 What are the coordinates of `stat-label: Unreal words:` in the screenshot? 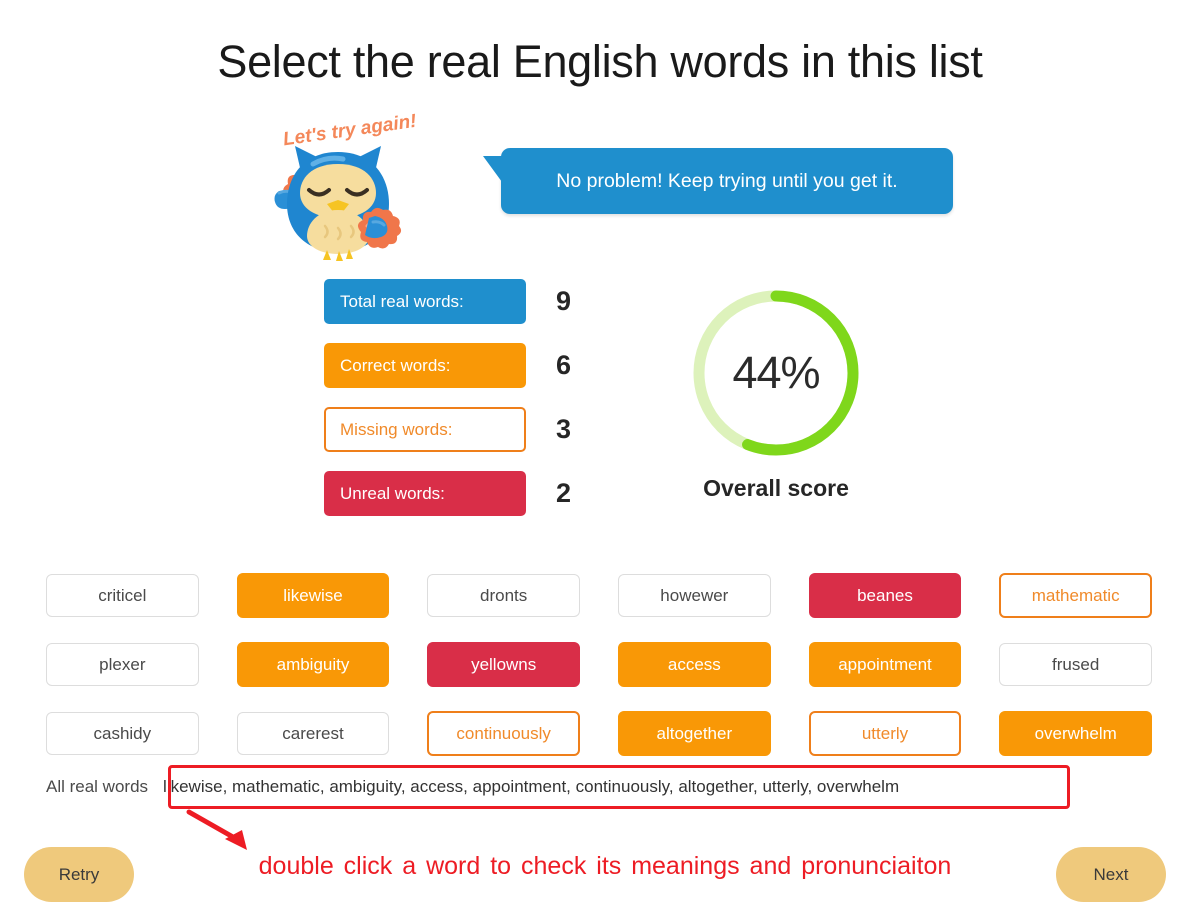 It's located at (392, 493).